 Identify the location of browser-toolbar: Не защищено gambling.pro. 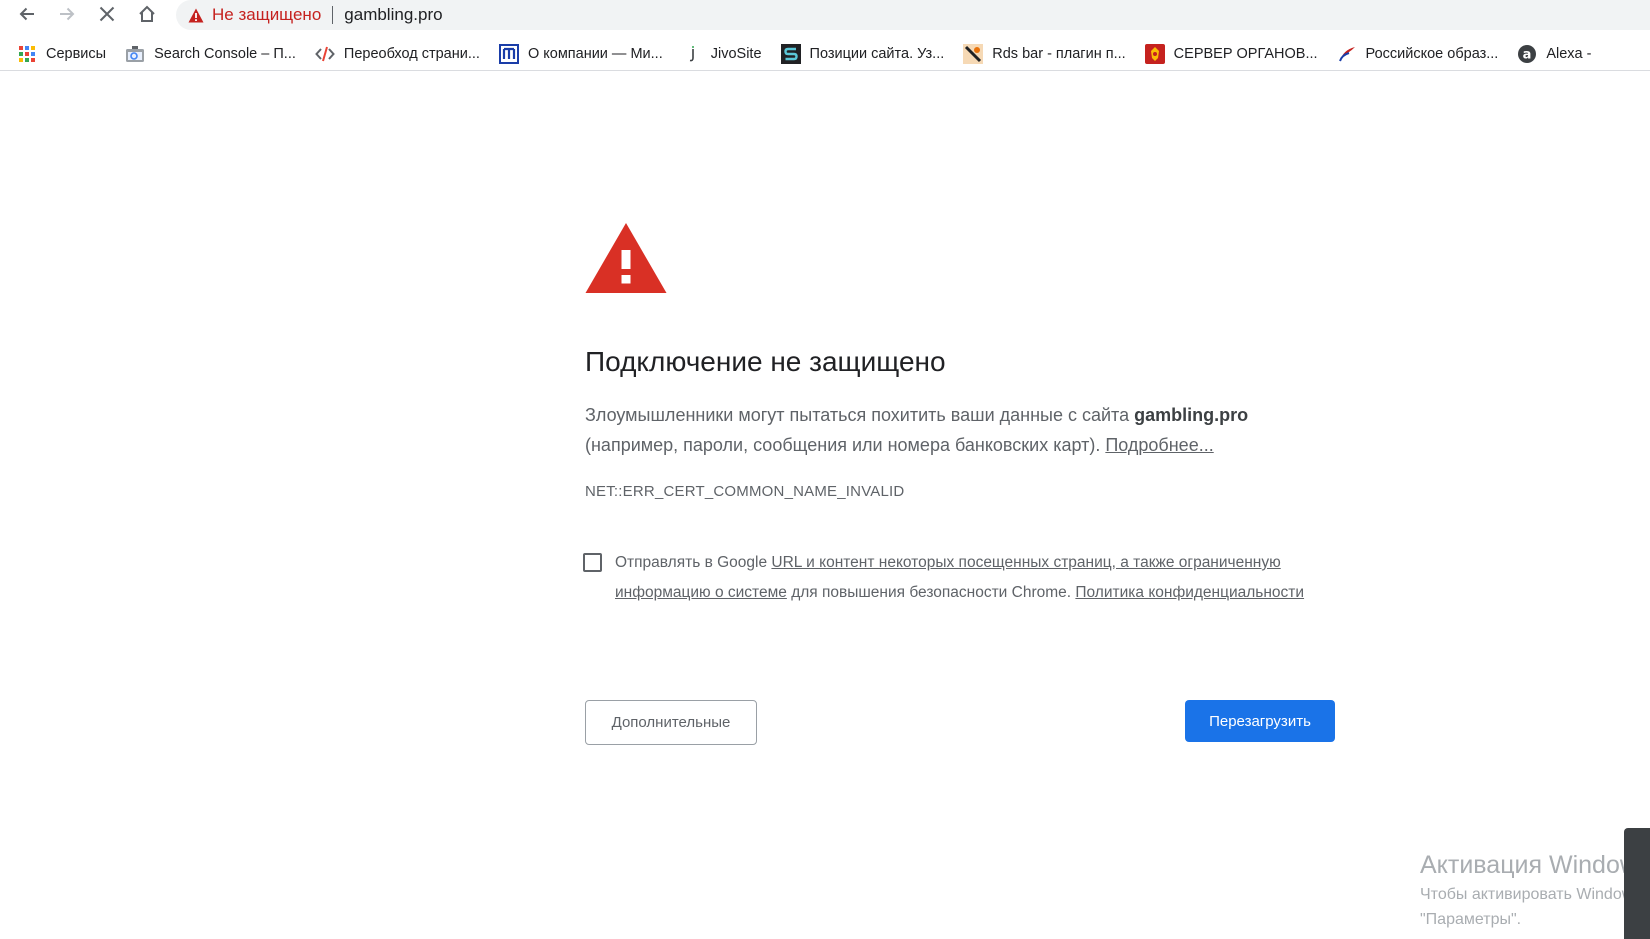
(825, 15).